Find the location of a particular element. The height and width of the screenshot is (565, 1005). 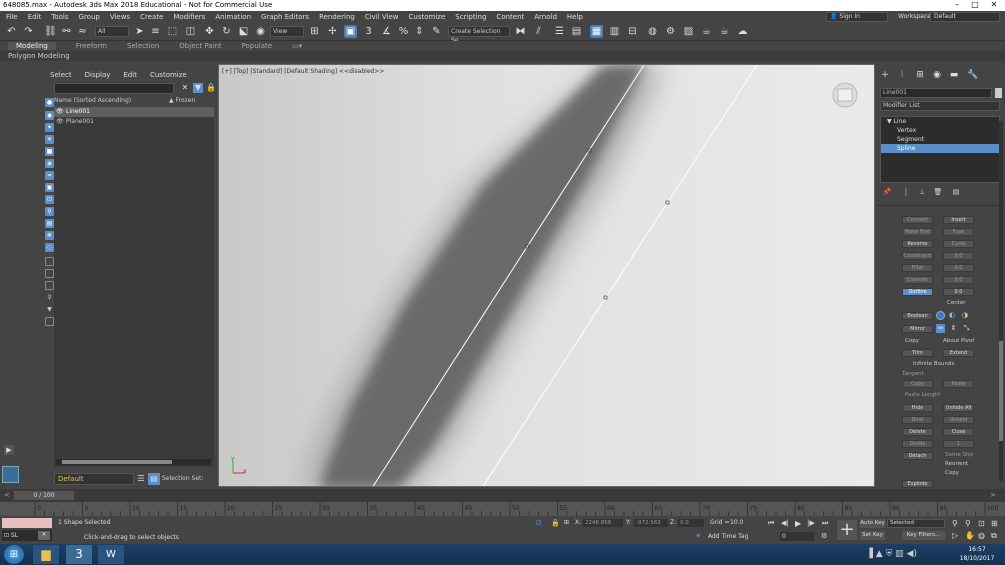

tab-freeform: Freeform is located at coordinates (91, 46).